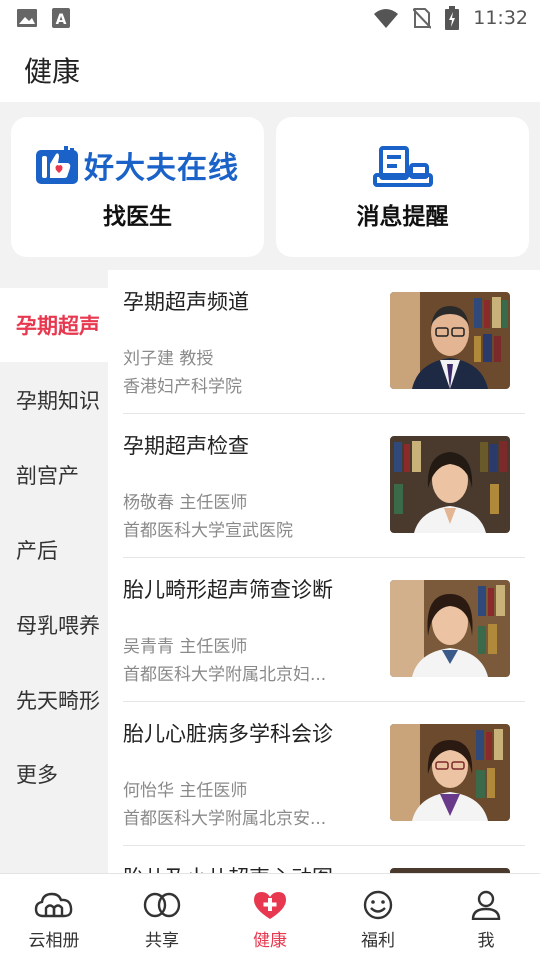 The image size is (540, 960). What do you see at coordinates (57, 165) in the screenshot?
I see `haodf-logo-icon` at bounding box center [57, 165].